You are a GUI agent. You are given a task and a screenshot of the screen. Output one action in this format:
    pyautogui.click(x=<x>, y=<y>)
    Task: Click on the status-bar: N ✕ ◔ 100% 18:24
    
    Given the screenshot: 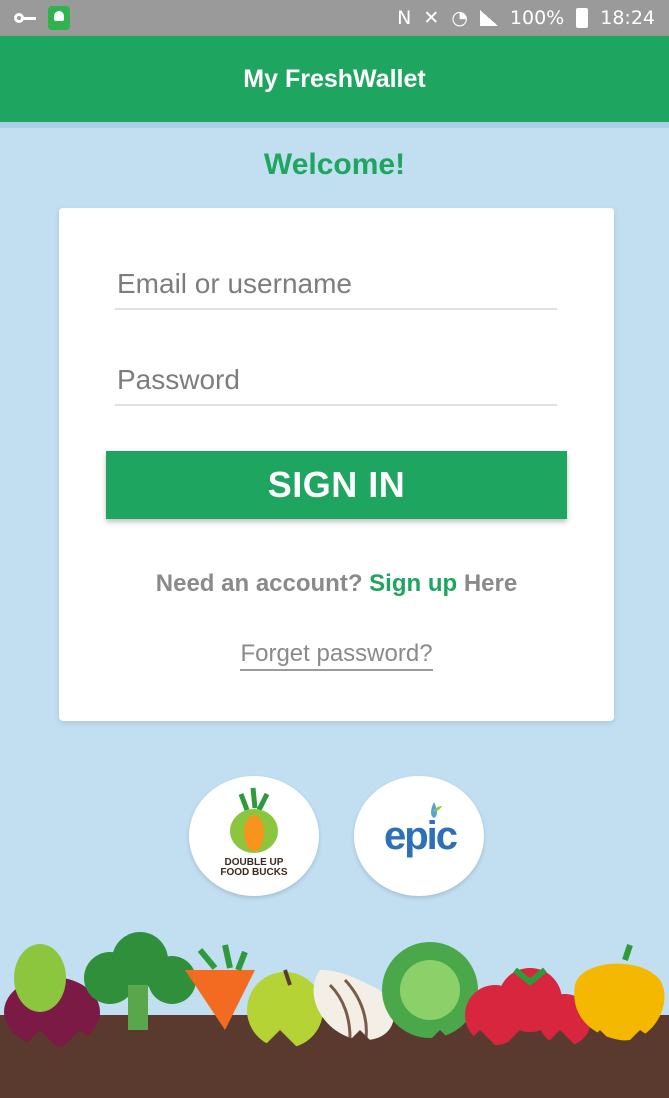 What is the action you would take?
    pyautogui.click(x=334, y=18)
    